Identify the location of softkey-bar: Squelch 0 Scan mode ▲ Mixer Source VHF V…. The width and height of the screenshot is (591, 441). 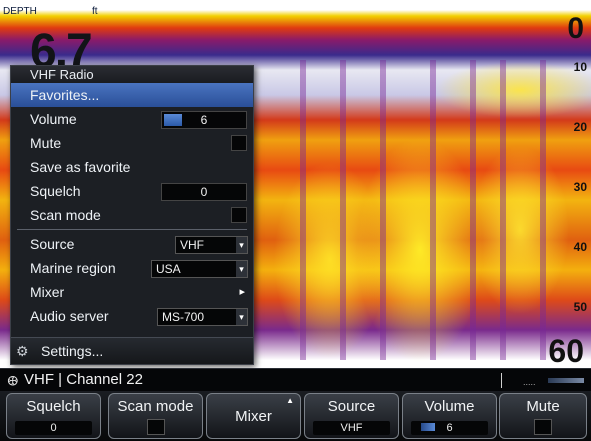
(295, 416).